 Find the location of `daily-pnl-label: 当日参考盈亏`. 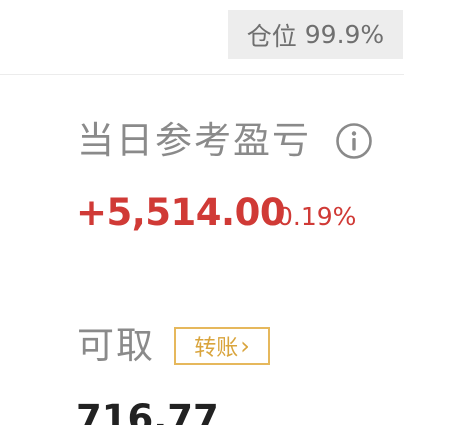

daily-pnl-label: 当日参考盈亏 is located at coordinates (194, 140).